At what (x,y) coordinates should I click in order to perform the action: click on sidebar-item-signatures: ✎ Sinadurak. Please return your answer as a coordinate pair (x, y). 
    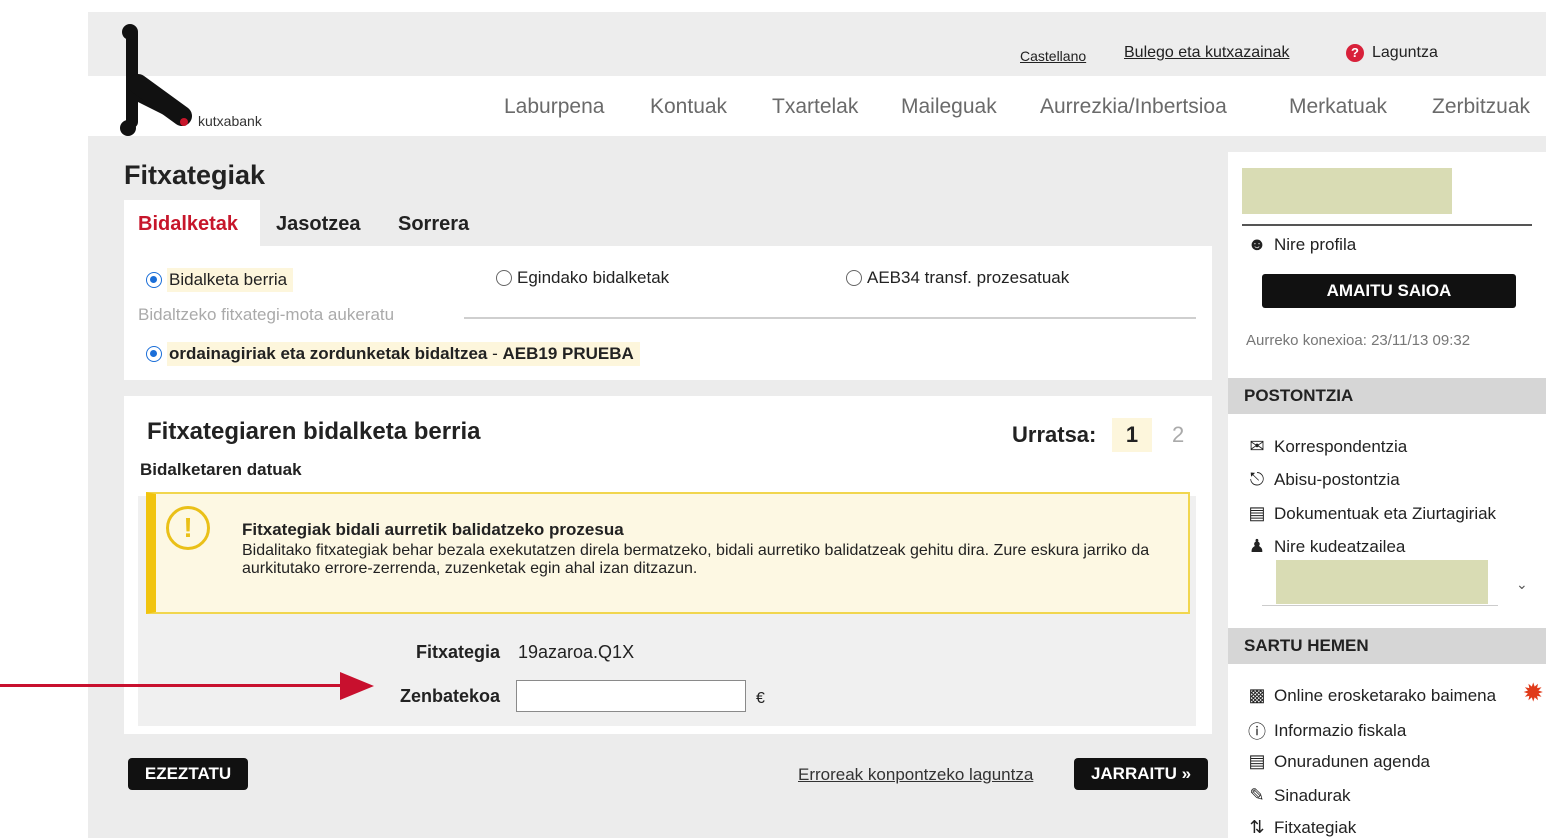
    Looking at the image, I should click on (1297, 795).